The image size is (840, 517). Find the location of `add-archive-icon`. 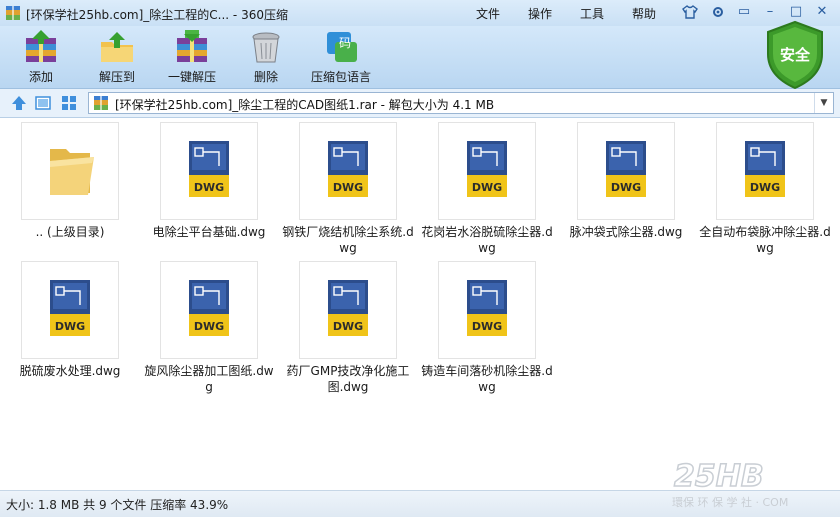

add-archive-icon is located at coordinates (41, 46).